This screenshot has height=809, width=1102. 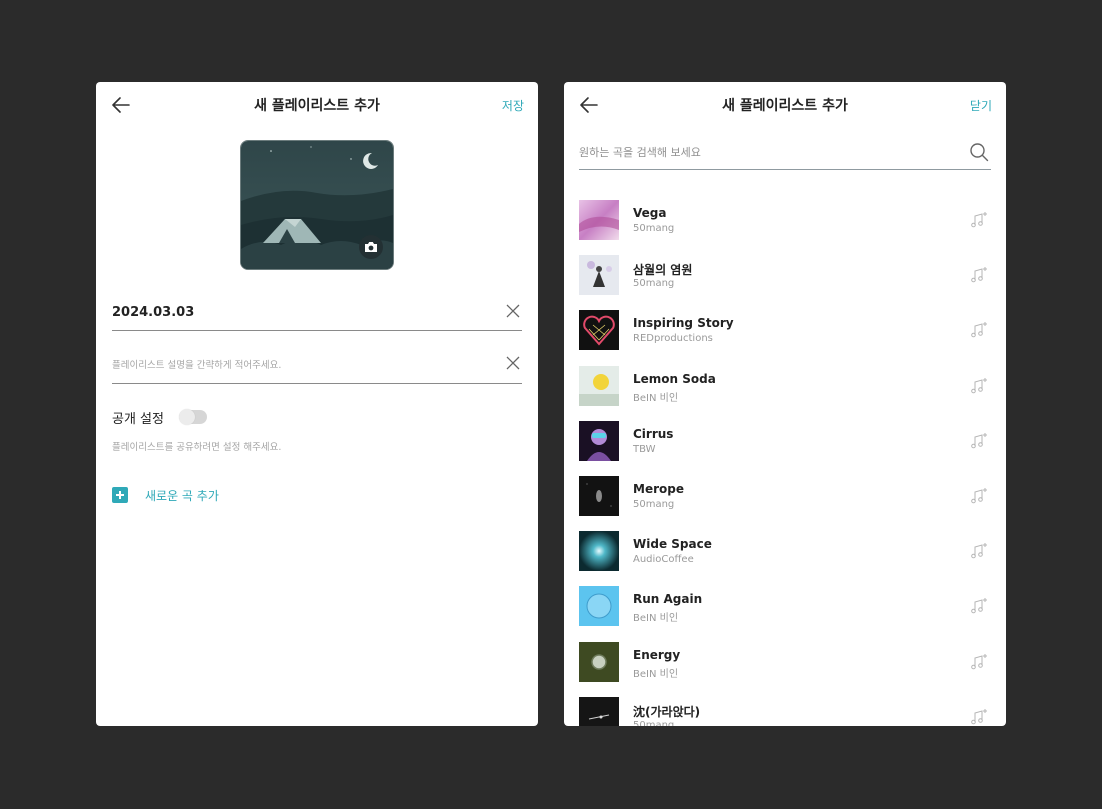 What do you see at coordinates (785, 669) in the screenshot?
I see `song-row: Energy BeIN 비인` at bounding box center [785, 669].